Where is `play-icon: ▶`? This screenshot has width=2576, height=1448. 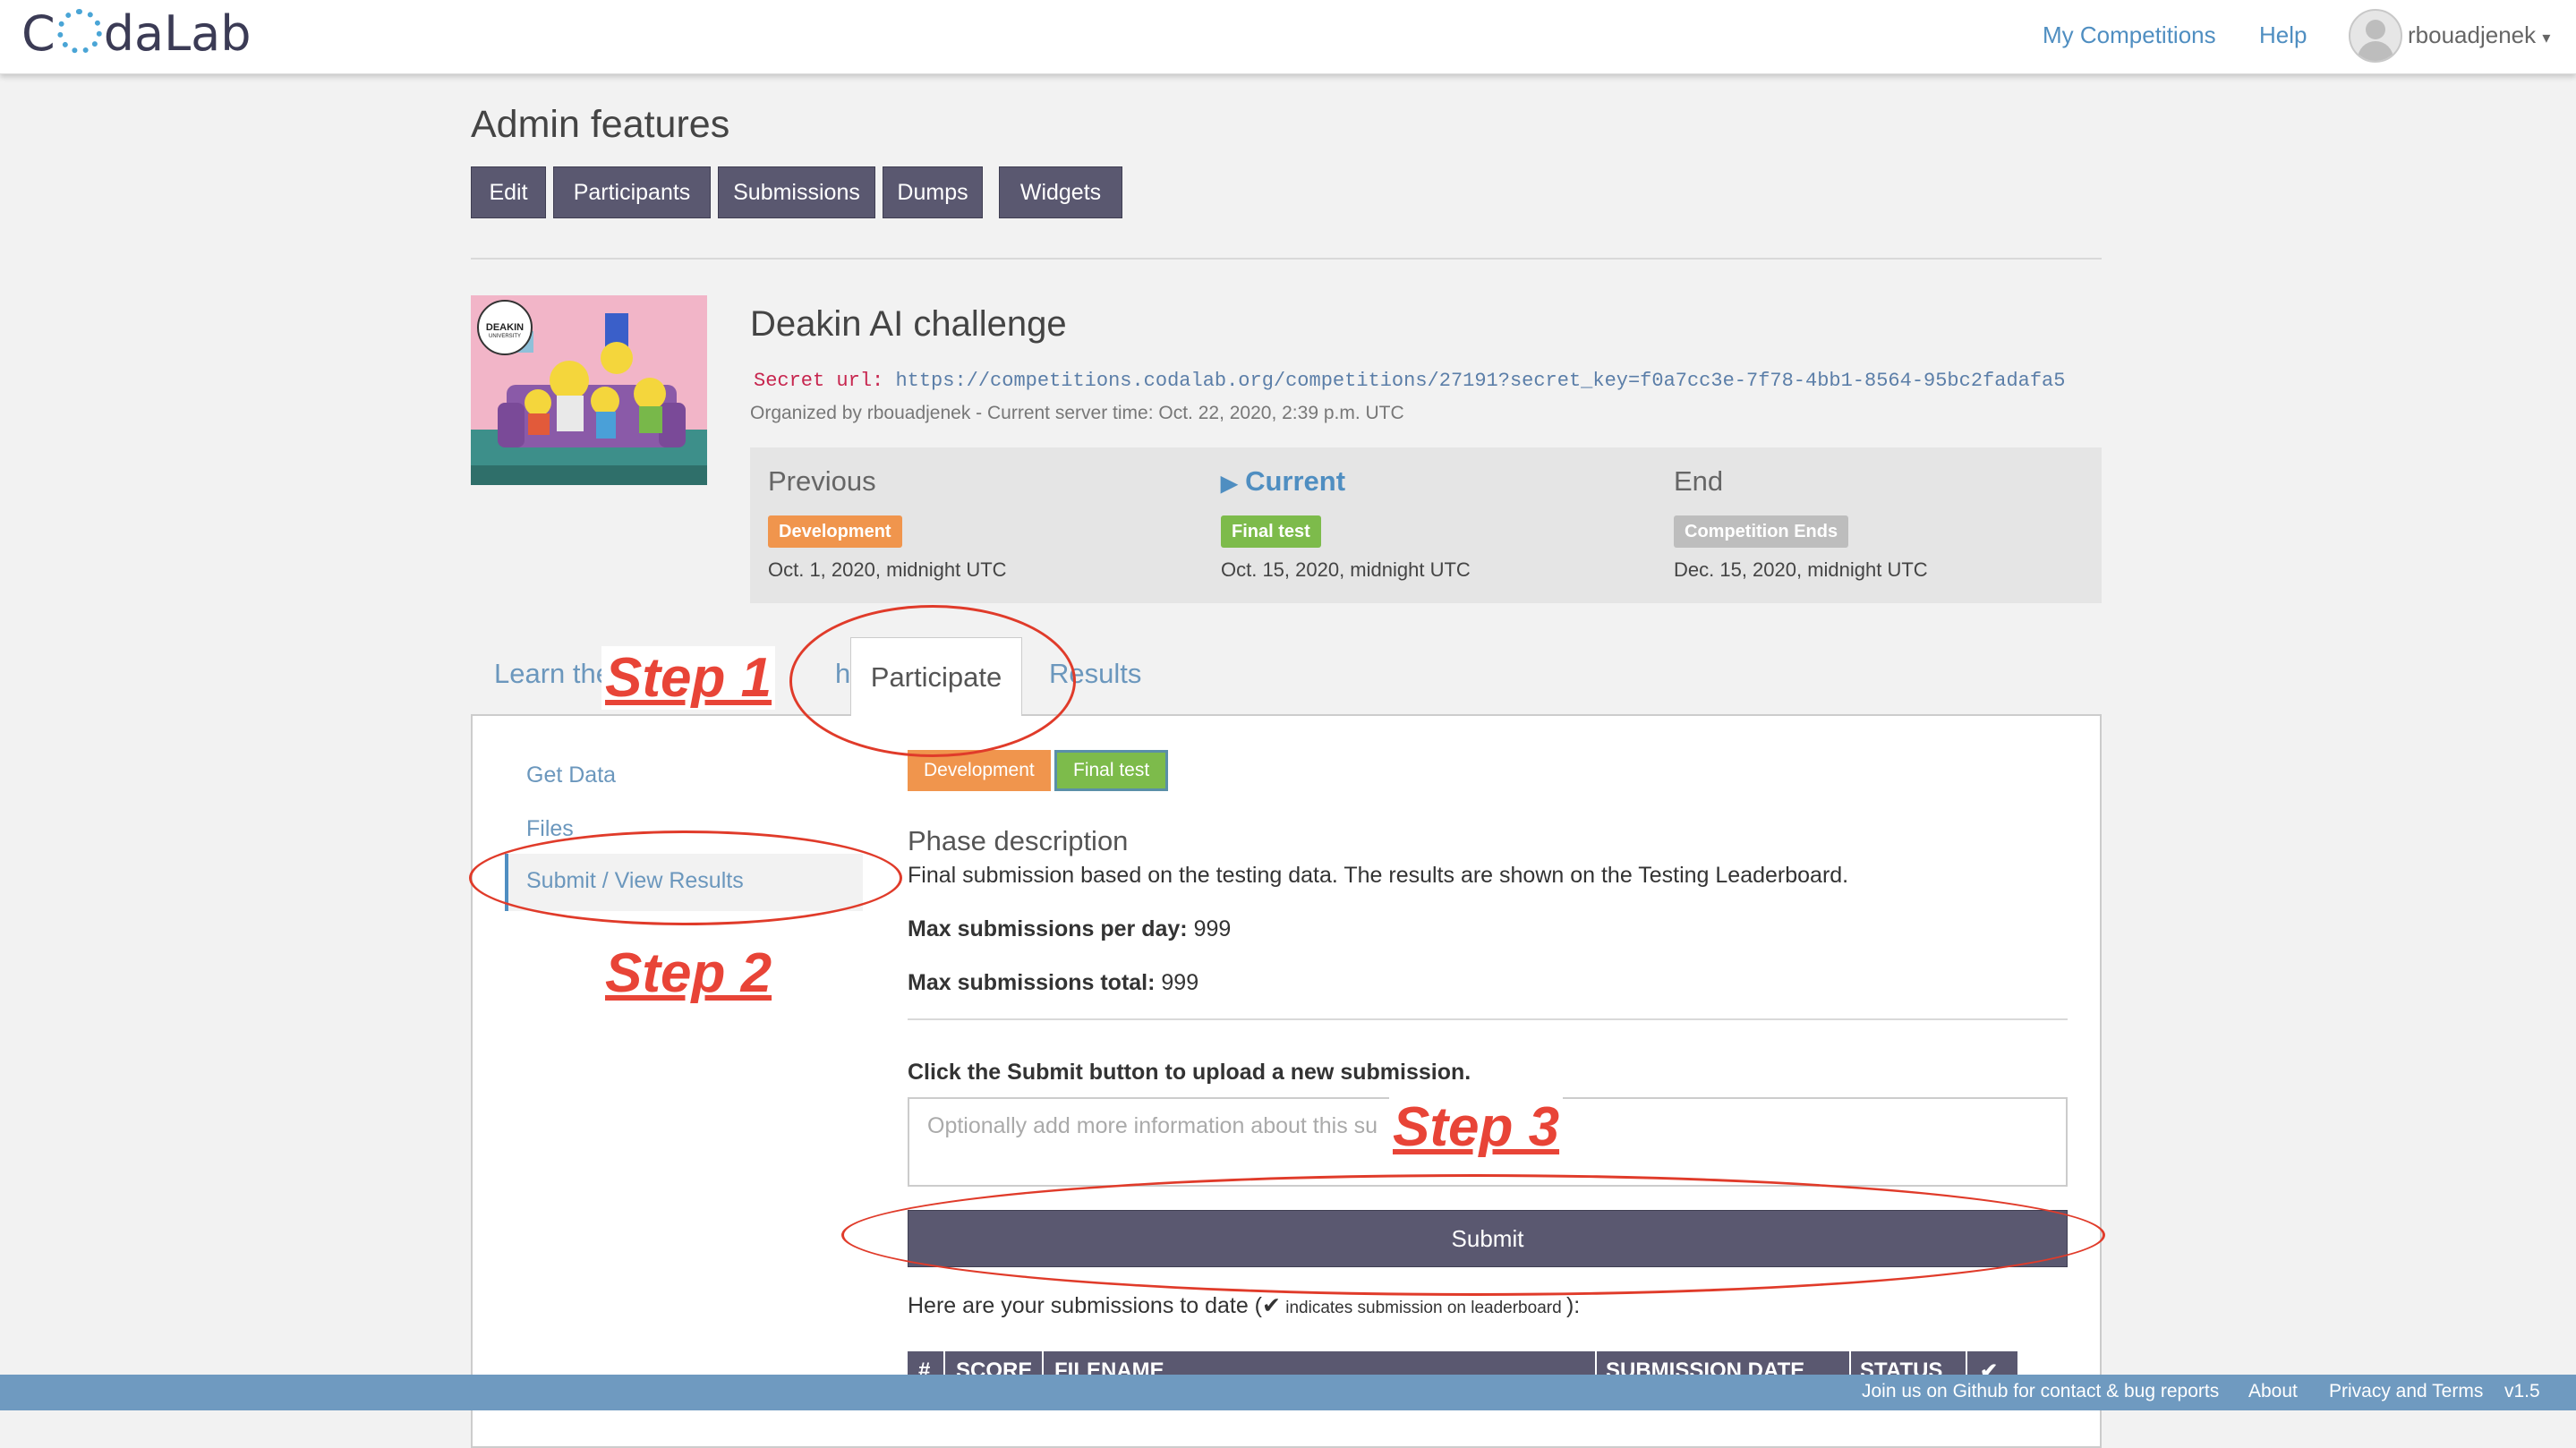 play-icon: ▶ is located at coordinates (1229, 484).